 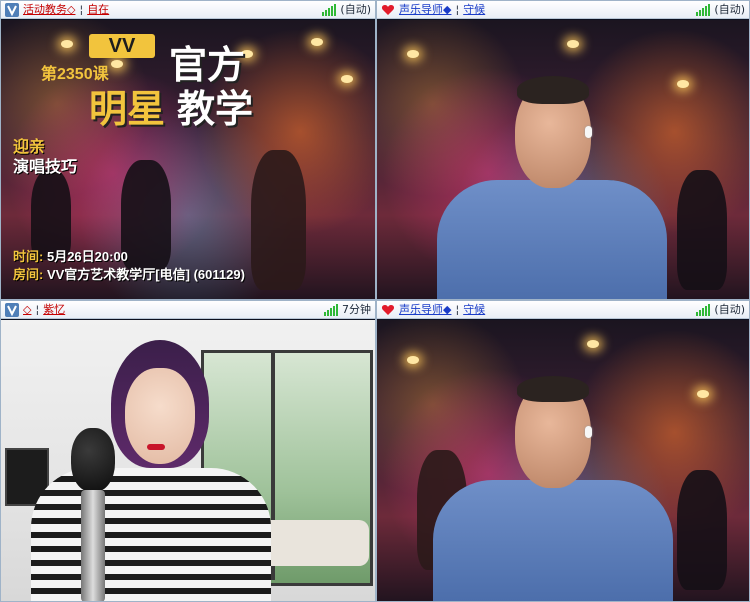 I want to click on lesson-room: 房间: VV官方艺术教学厅[电信] (601129), so click(x=129, y=273).